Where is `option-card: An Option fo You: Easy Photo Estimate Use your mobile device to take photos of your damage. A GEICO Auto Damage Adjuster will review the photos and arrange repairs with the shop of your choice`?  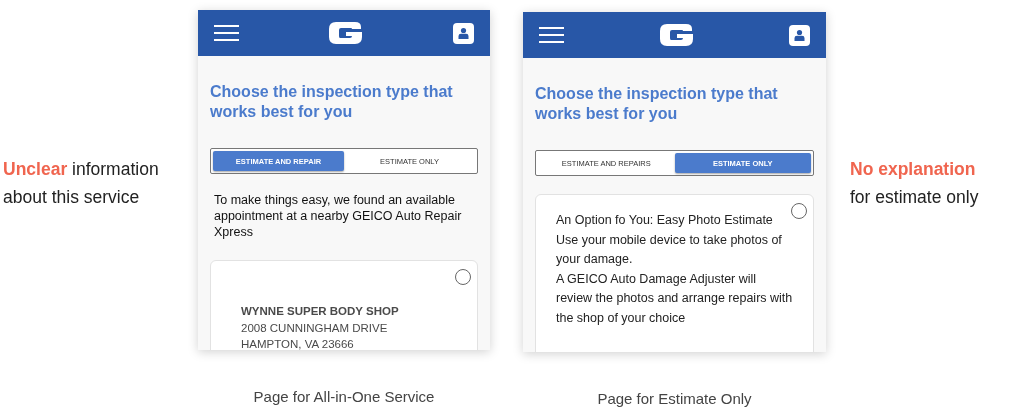 option-card: An Option fo You: Easy Photo Estimate Use your mobile device to take photos of your damage. A GEICO Auto Damage Adjuster will review the photos and arrange repairs with the shop of your choice is located at coordinates (674, 273).